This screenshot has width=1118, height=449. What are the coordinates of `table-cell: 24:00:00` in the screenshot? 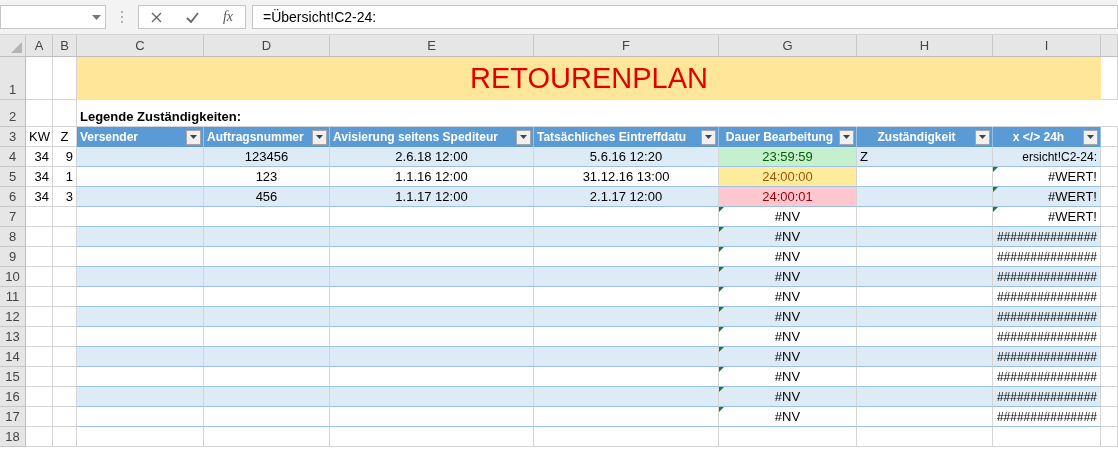 It's located at (788, 177).